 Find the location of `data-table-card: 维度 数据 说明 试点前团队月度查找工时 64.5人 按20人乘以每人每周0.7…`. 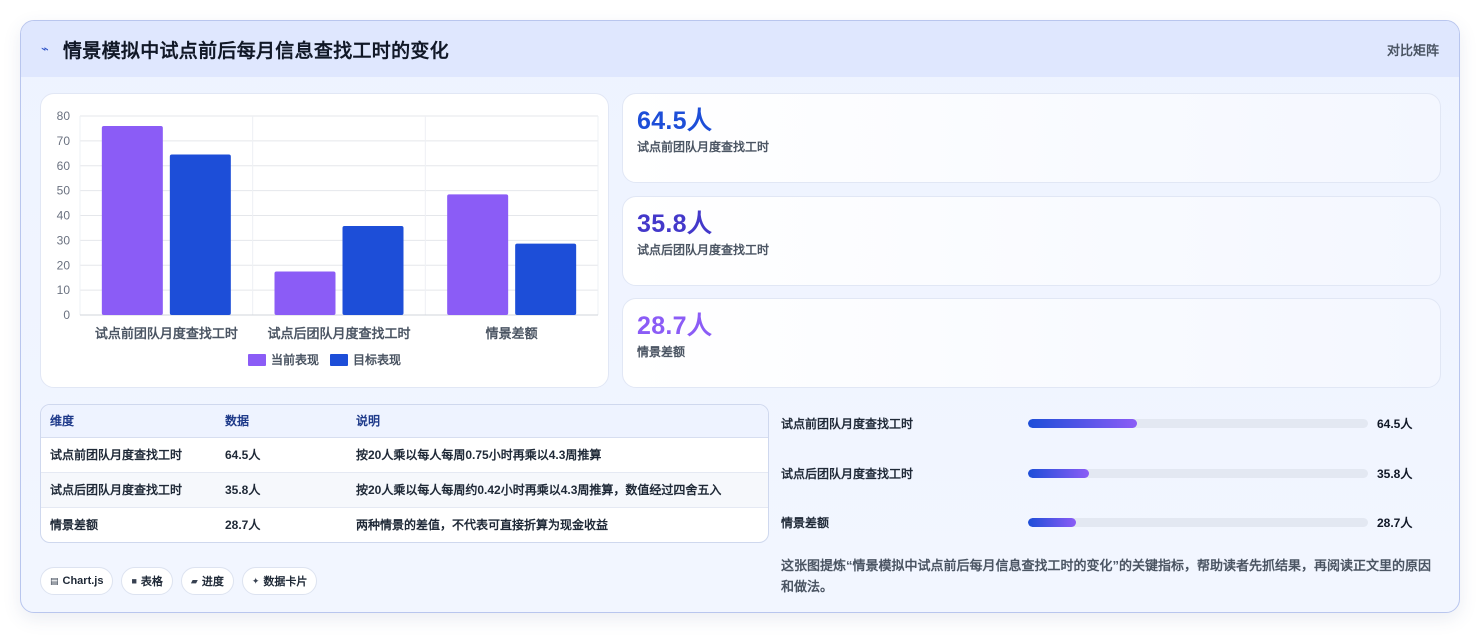

data-table-card: 维度 数据 说明 试点前团队月度查找工时 64.5人 按20人乘以每人每周0.7… is located at coordinates (404, 473).